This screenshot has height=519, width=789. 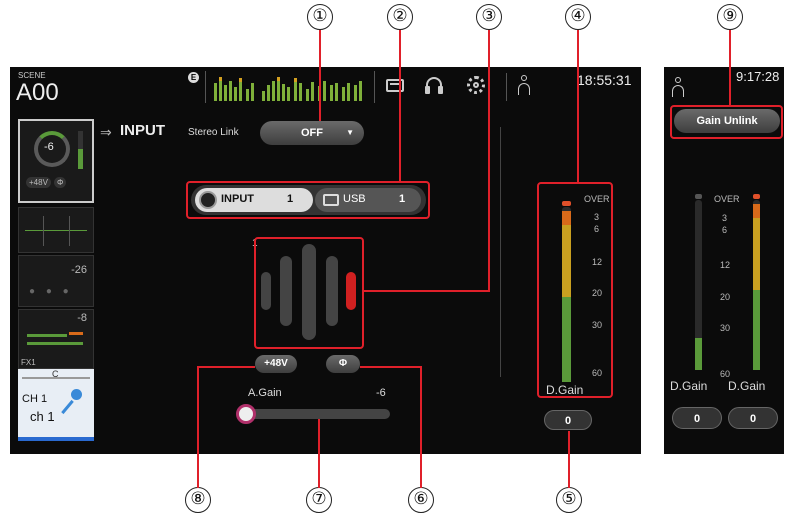 I want to click on input-arrow-icon: ⇒, so click(x=106, y=132).